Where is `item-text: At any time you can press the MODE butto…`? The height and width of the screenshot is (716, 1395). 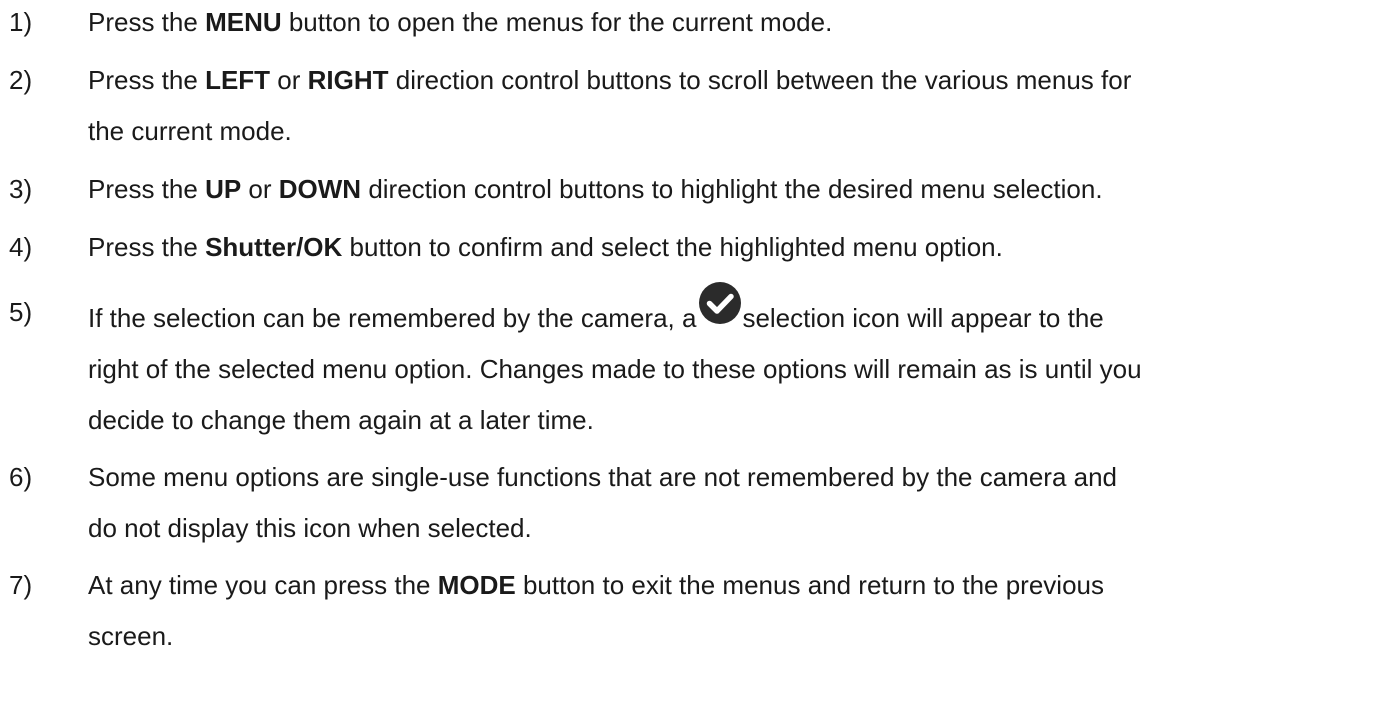 item-text: At any time you can press the MODE butto… is located at coordinates (738, 610).